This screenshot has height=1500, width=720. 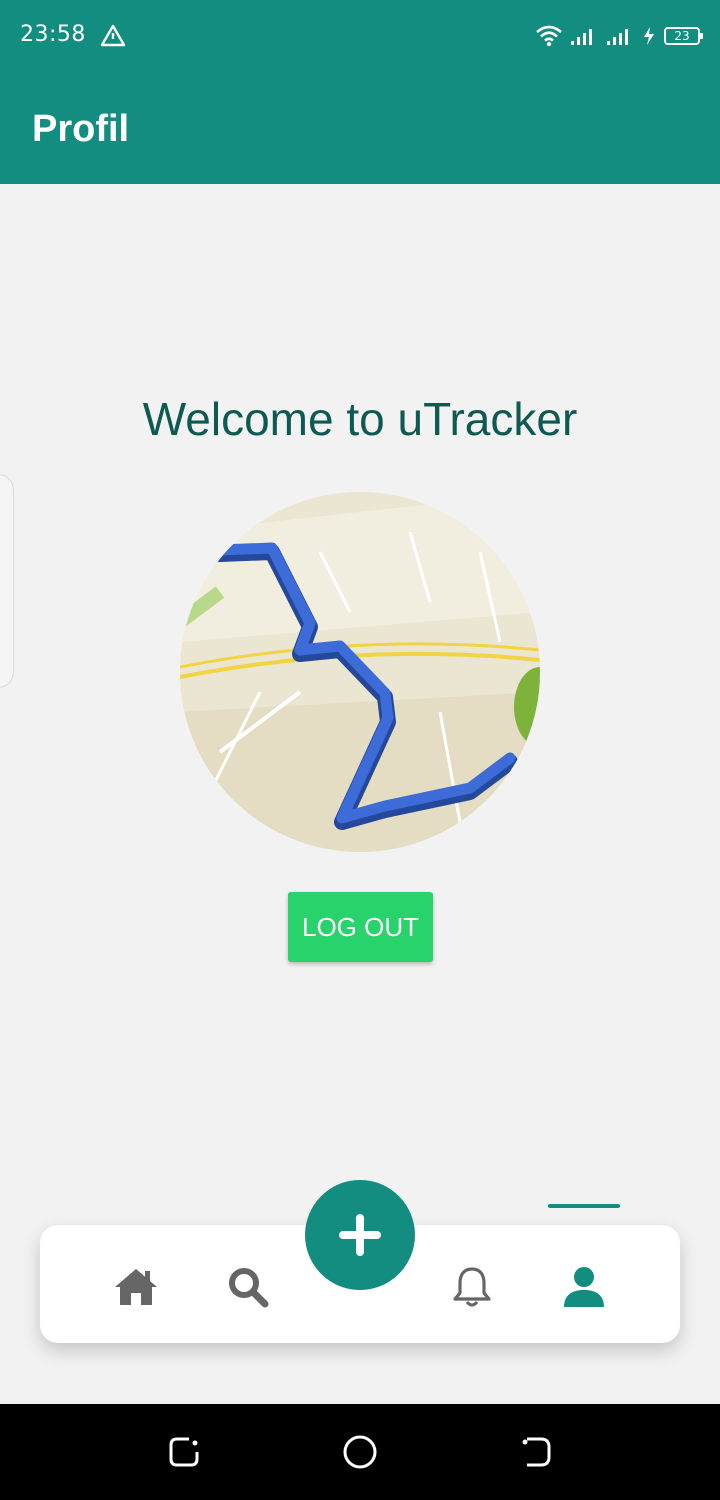 I want to click on system-nav-bar, so click(x=360, y=1452).